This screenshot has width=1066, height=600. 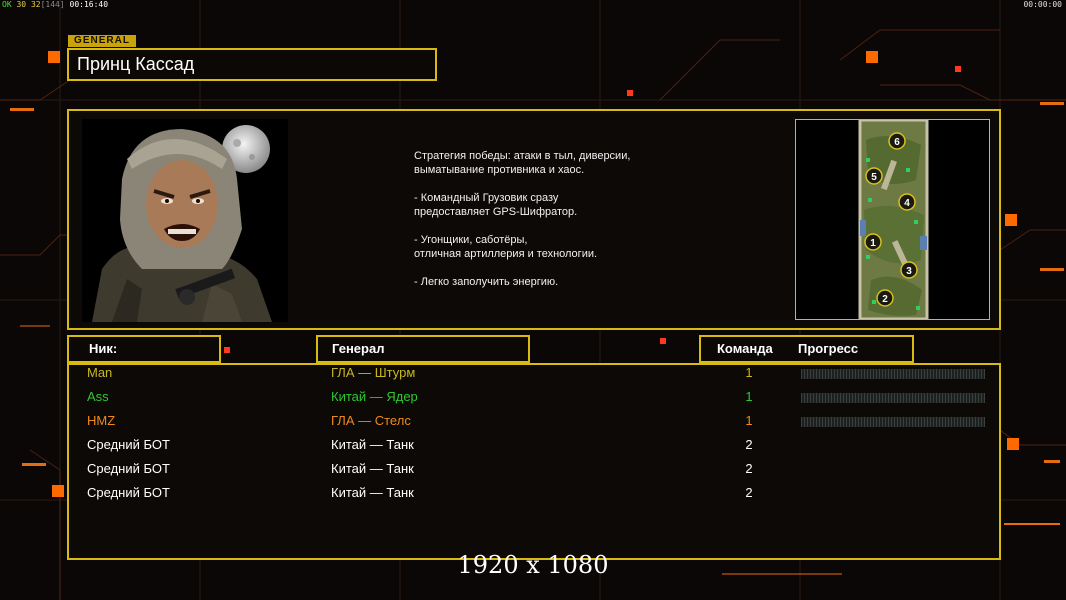 I want to click on general-header: Генерал, so click(x=358, y=348).